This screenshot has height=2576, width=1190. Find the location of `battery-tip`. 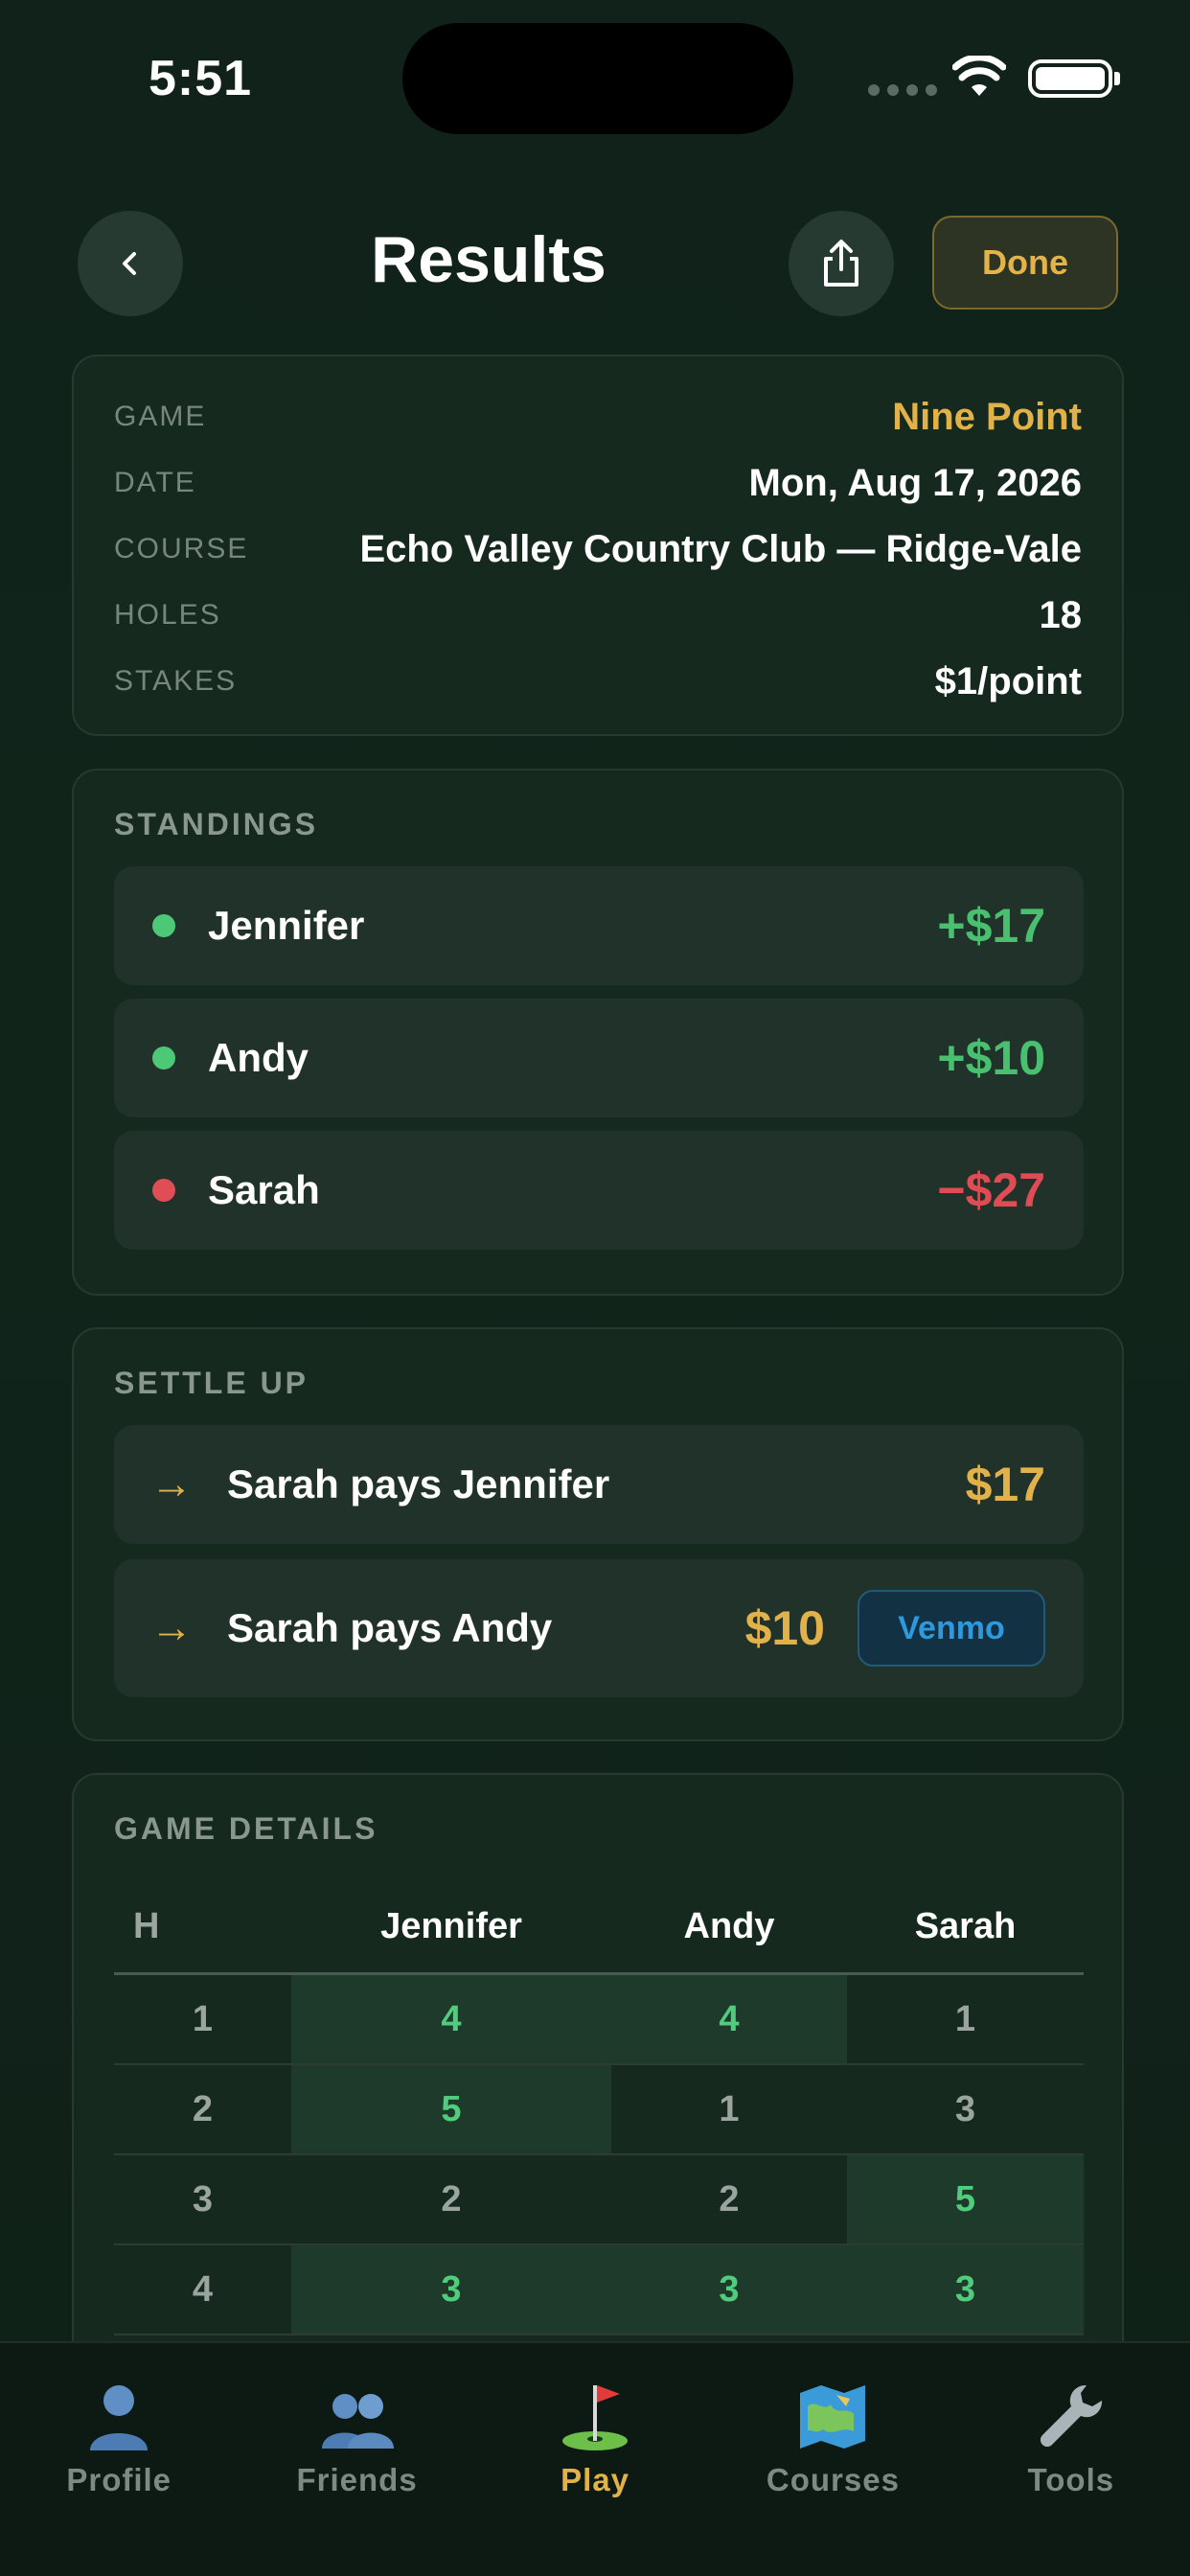

battery-tip is located at coordinates (1117, 78).